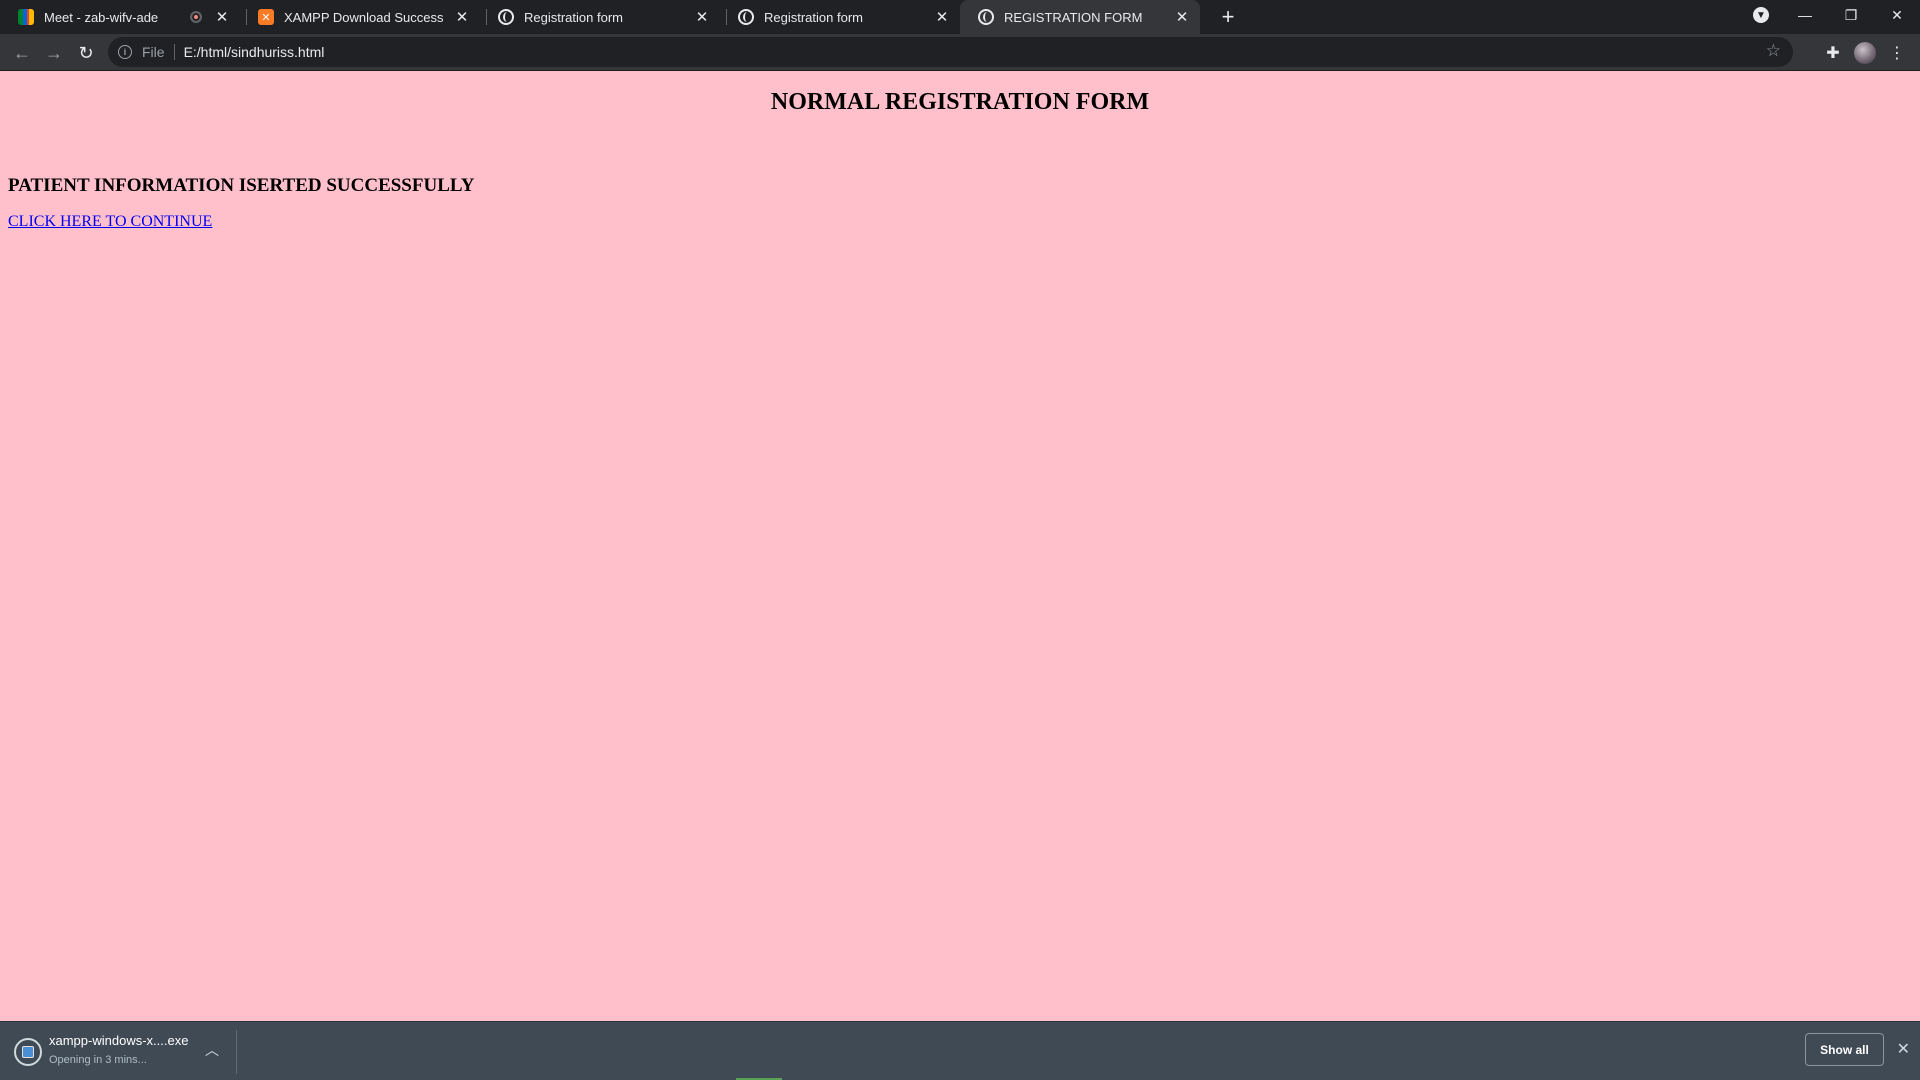 This screenshot has height=1080, width=1920. What do you see at coordinates (266, 17) in the screenshot?
I see `xampp-icon: ✕` at bounding box center [266, 17].